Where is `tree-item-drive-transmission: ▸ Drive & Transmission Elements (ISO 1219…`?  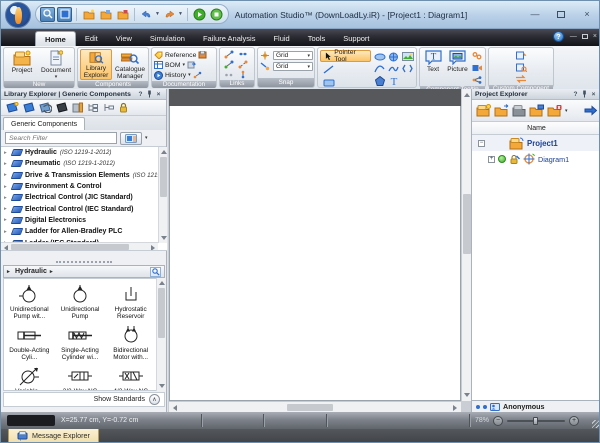 tree-item-drive-transmission: ▸ Drive & Transmission Elements (ISO 1219… is located at coordinates (84, 175).